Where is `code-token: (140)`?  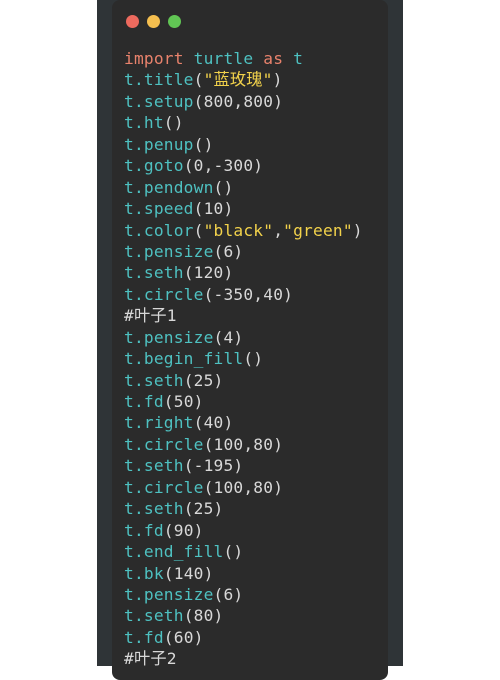
code-token: (140) is located at coordinates (188, 573).